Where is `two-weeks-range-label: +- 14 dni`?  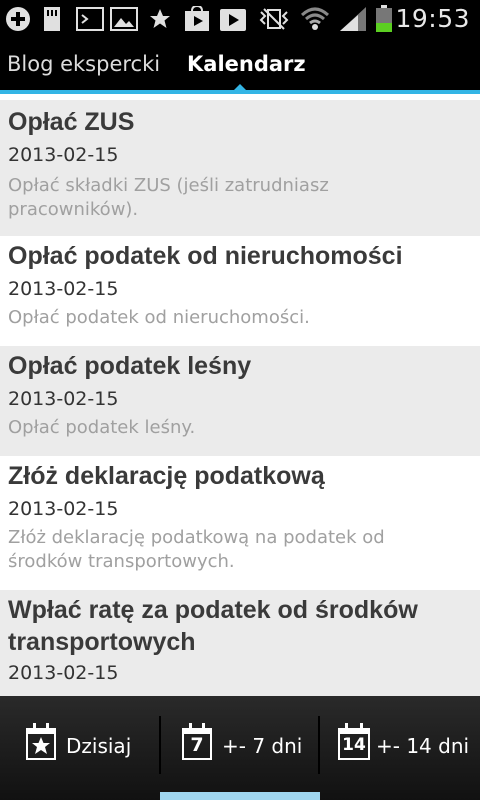 two-weeks-range-label: +- 14 dni is located at coordinates (423, 746).